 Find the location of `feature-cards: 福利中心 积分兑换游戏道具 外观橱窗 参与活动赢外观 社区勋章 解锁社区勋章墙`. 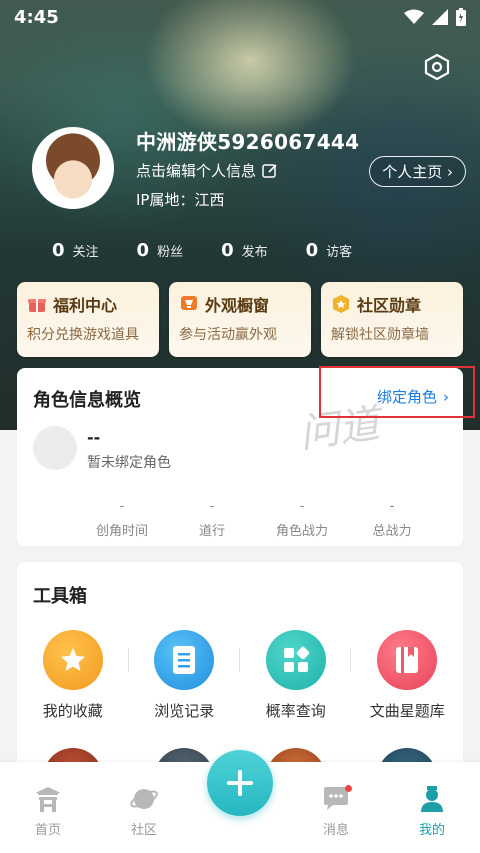

feature-cards: 福利中心 积分兑换游戏道具 外观橱窗 参与活动赢外观 社区勋章 解锁社区勋章墙 is located at coordinates (240, 319).